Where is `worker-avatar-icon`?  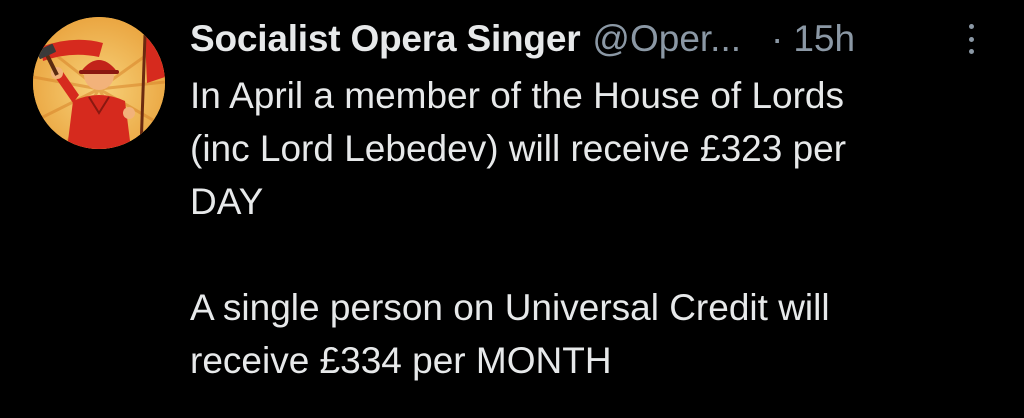
worker-avatar-icon is located at coordinates (99, 83).